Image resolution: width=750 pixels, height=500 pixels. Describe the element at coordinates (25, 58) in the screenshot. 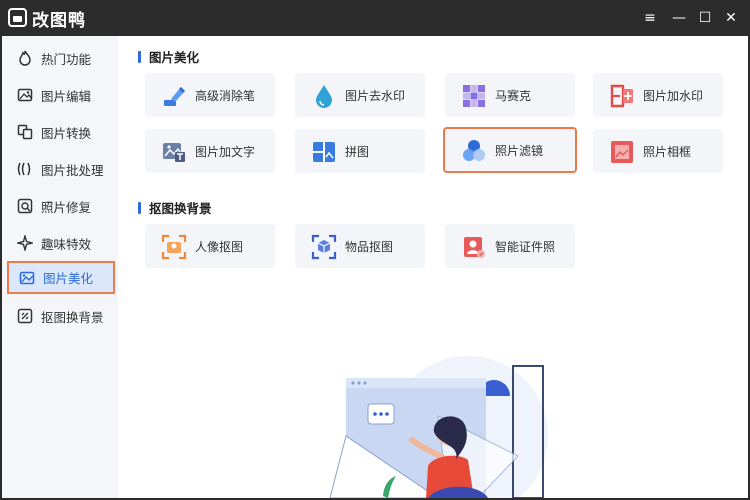

I see `flame-icon` at that location.